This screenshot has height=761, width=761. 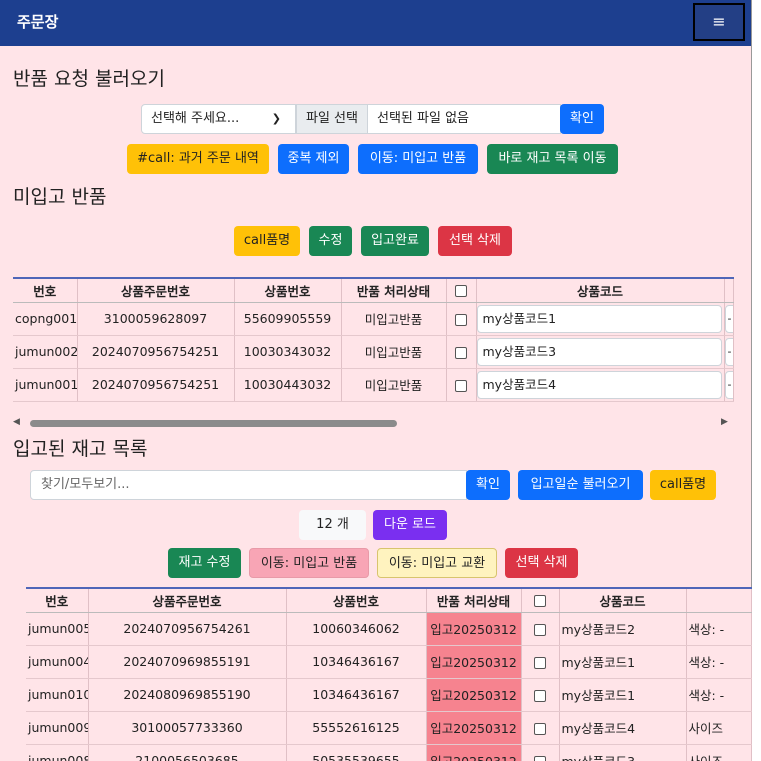 What do you see at coordinates (395, 241) in the screenshot?
I see `receive-complete-button: 입고완료` at bounding box center [395, 241].